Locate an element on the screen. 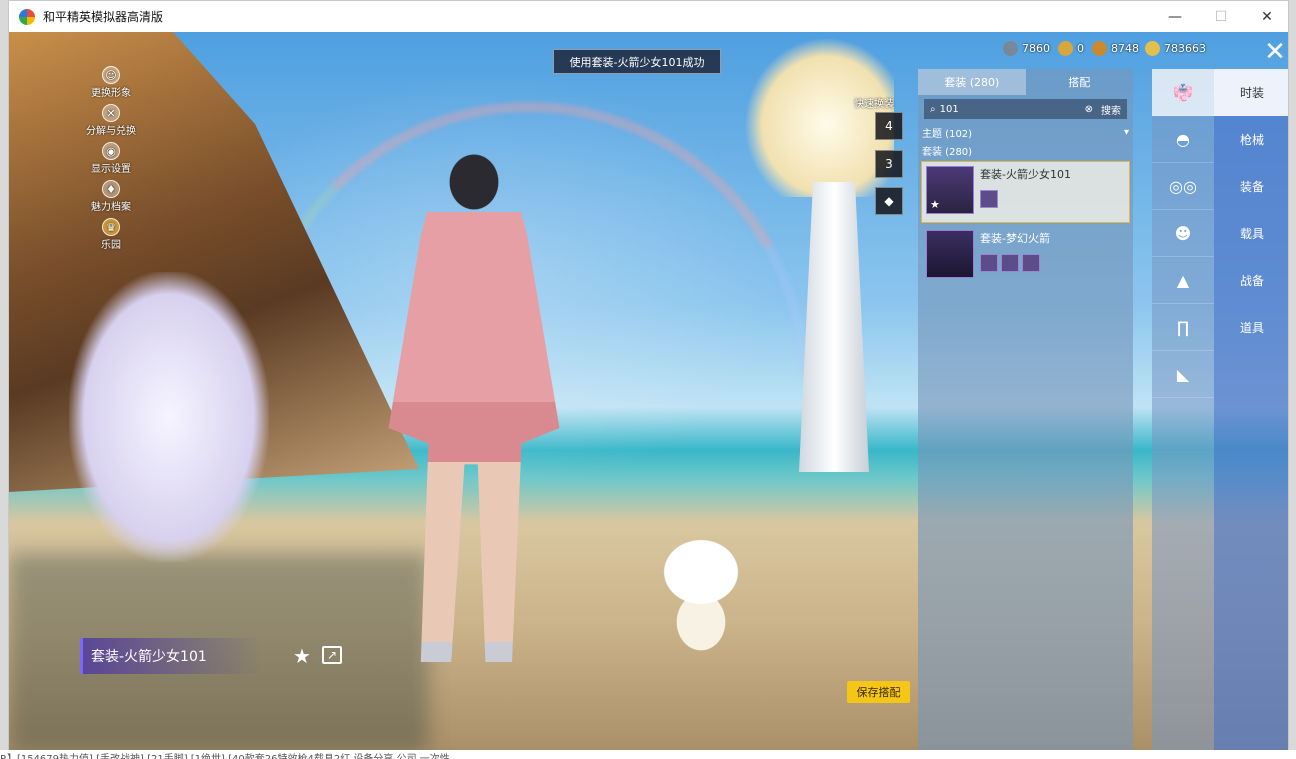  silver-coin-icon is located at coordinates (1010, 48).